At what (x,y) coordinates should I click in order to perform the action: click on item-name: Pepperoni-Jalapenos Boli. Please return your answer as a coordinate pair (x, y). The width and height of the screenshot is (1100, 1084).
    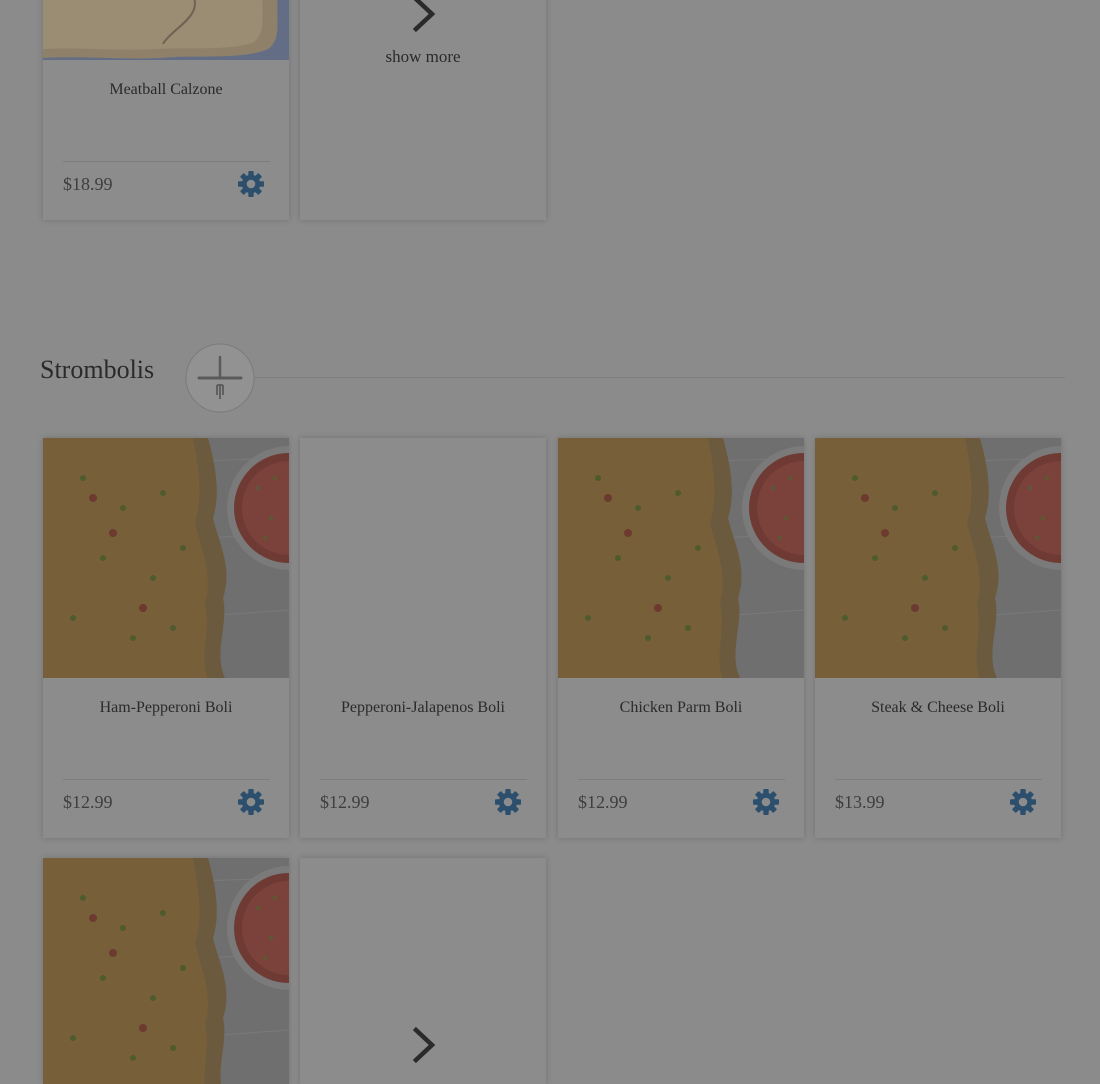
    Looking at the image, I should click on (423, 707).